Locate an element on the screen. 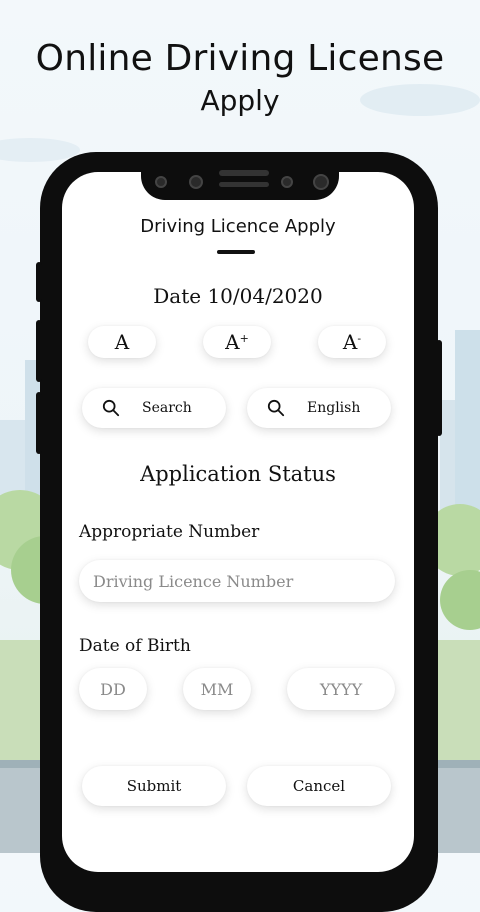  font-decrease-label: A is located at coordinates (350, 342).